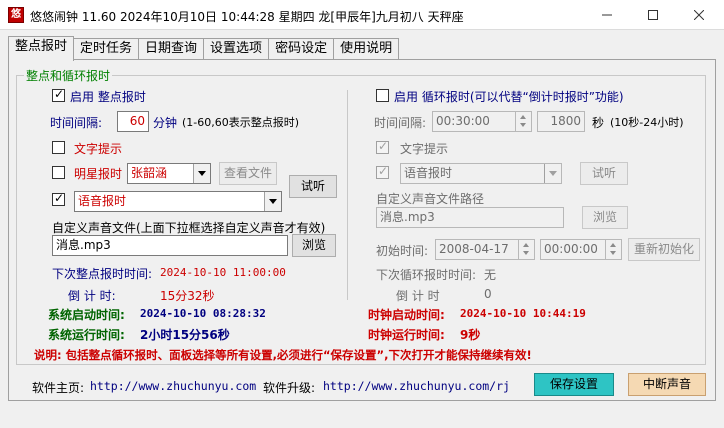 This screenshot has height=428, width=724. What do you see at coordinates (424, 149) in the screenshot?
I see `loop-text-tip-label: 文字提示` at bounding box center [424, 149].